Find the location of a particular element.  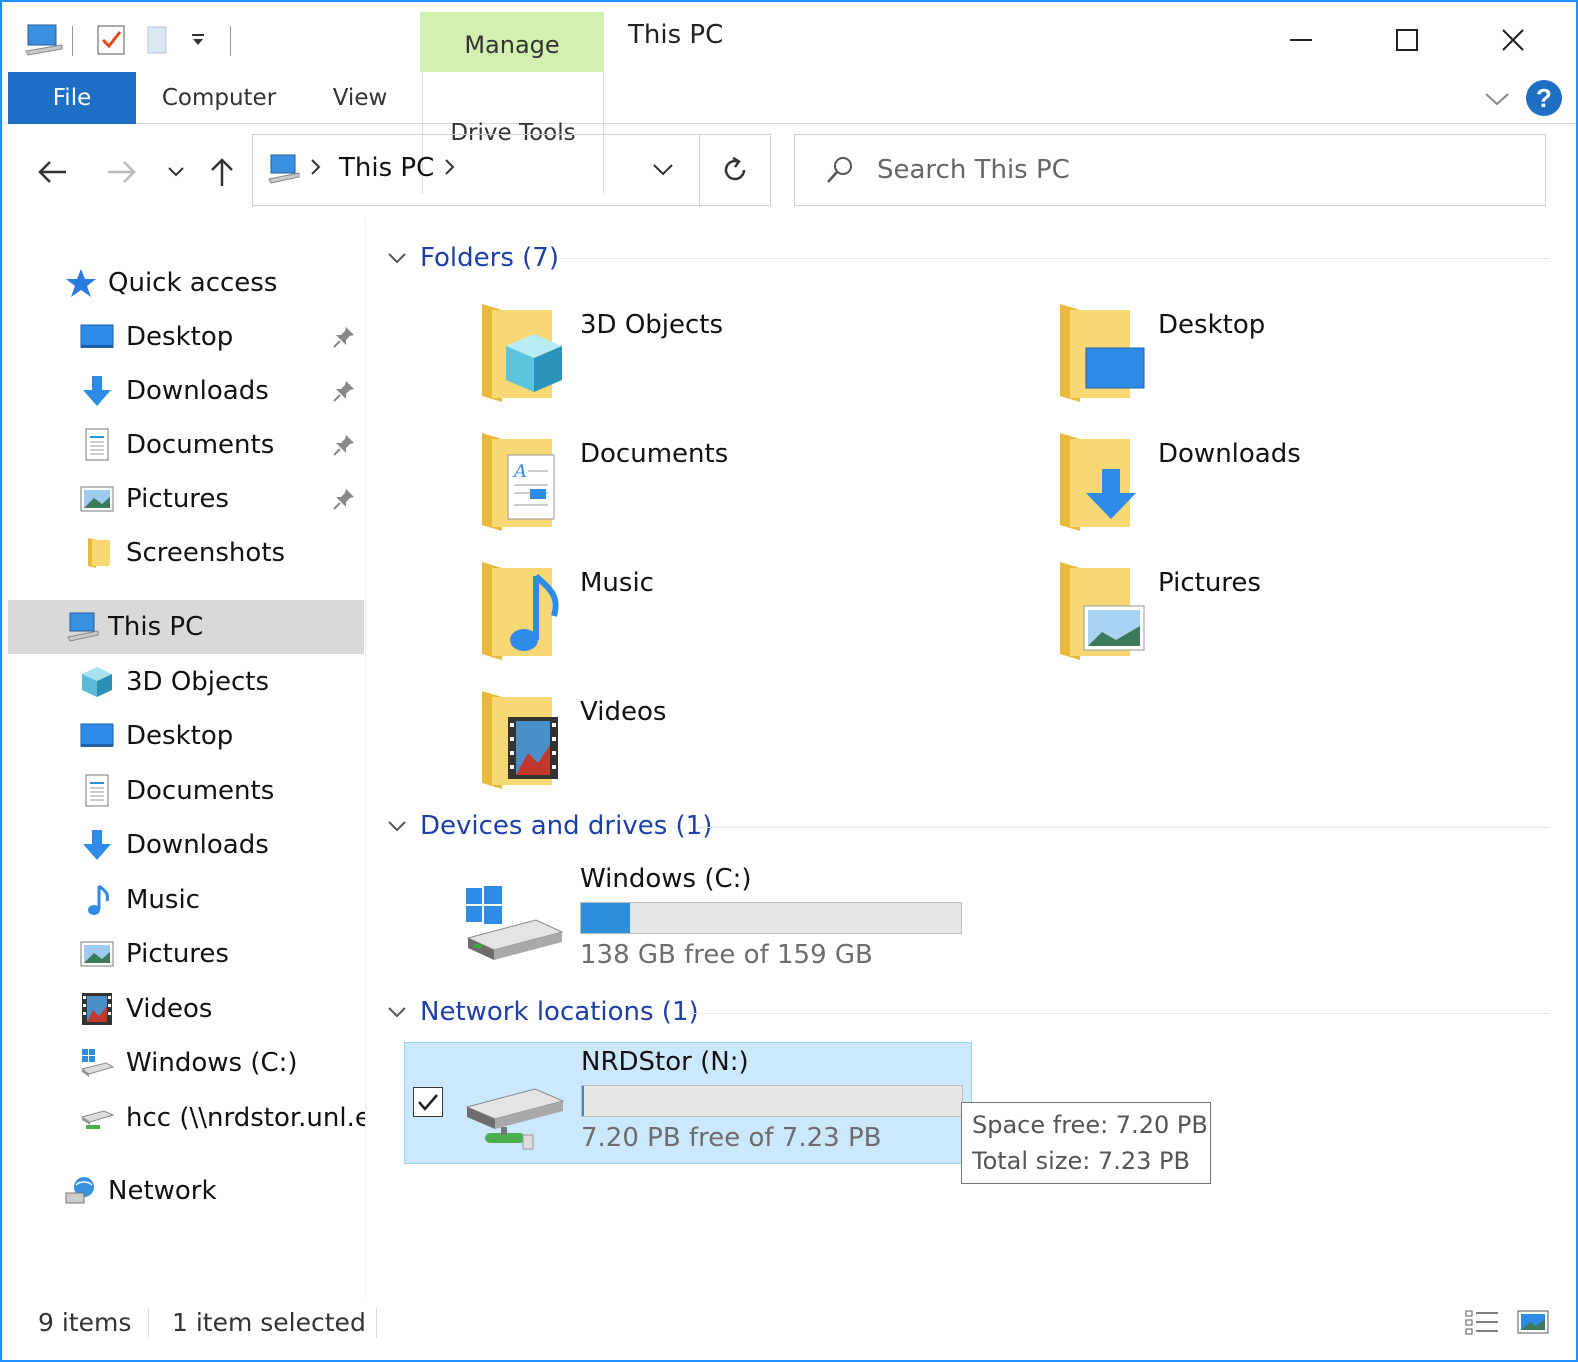

refresh-icon is located at coordinates (735, 168).